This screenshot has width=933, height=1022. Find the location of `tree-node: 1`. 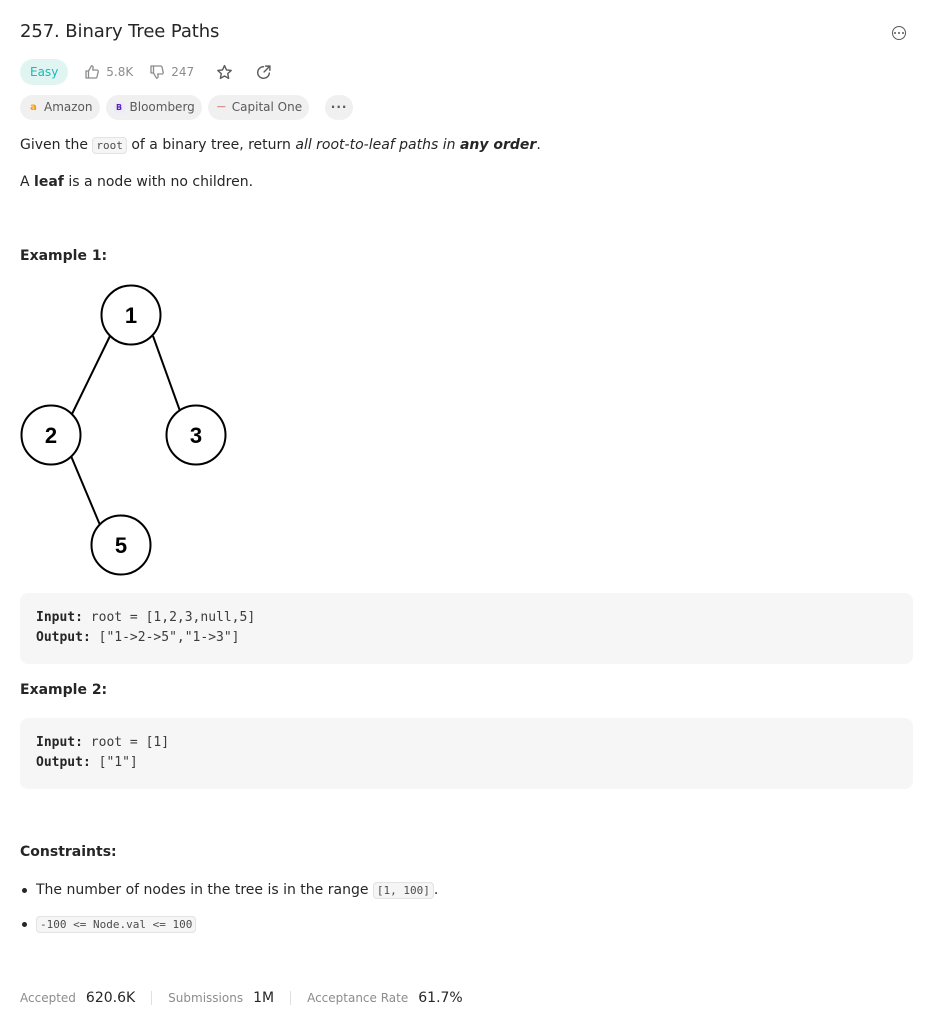

tree-node: 1 is located at coordinates (131, 315).